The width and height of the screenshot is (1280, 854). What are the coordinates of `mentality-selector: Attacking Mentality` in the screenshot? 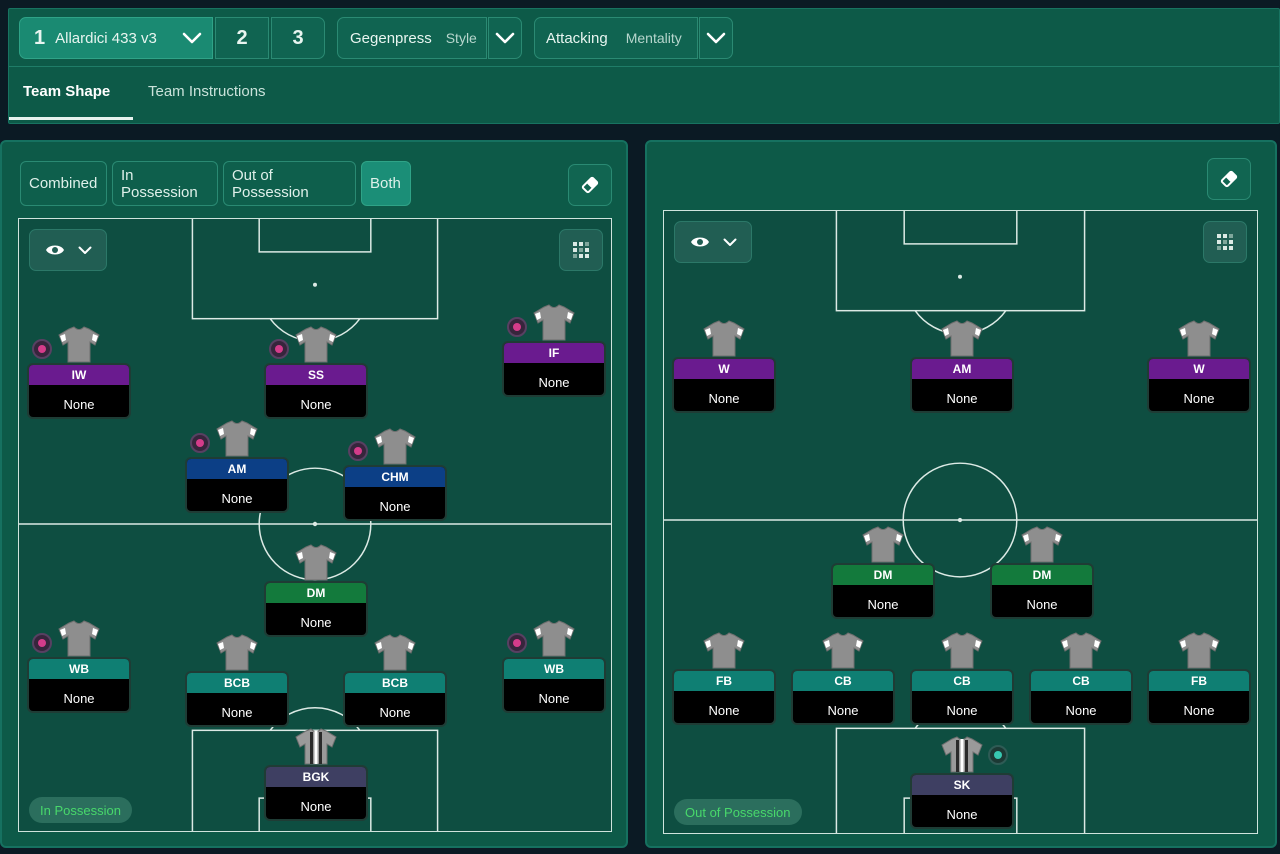 It's located at (633, 38).